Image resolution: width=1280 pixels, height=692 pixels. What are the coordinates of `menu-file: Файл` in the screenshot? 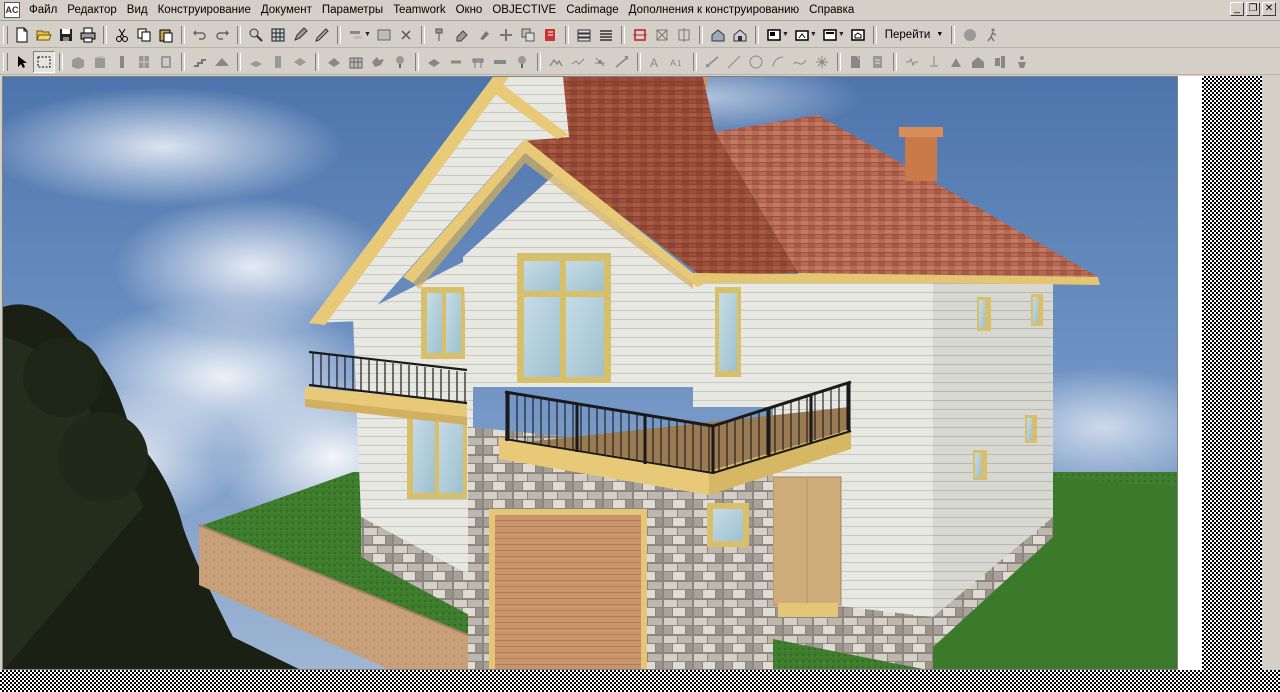 It's located at (43, 10).